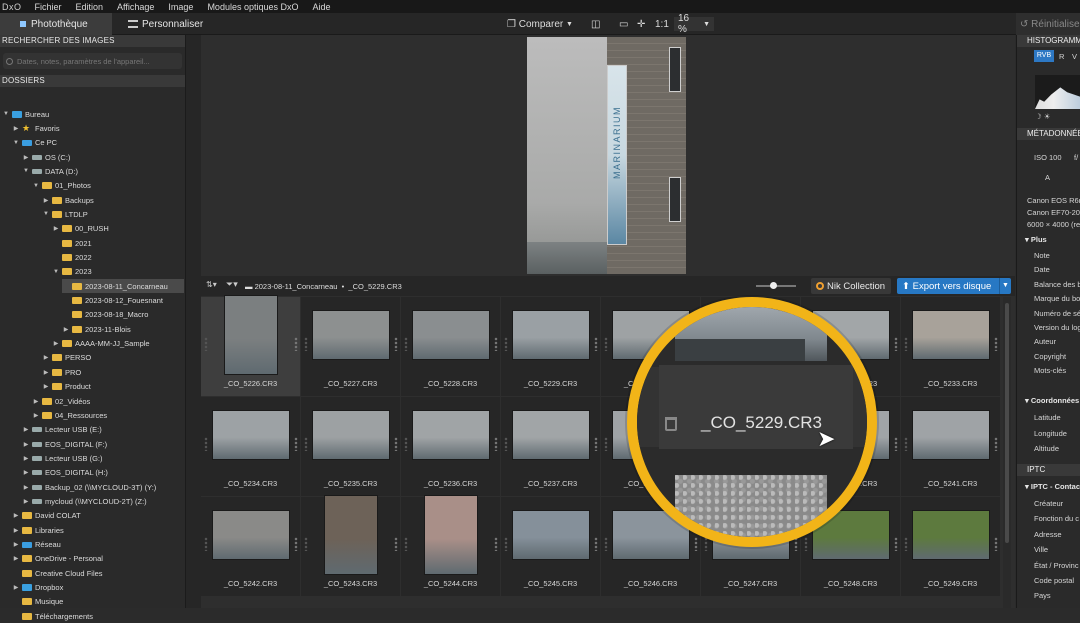 The image size is (1080, 623). Describe the element at coordinates (108, 186) in the screenshot. I see `tree-item: ▼ 01_Photos` at that location.